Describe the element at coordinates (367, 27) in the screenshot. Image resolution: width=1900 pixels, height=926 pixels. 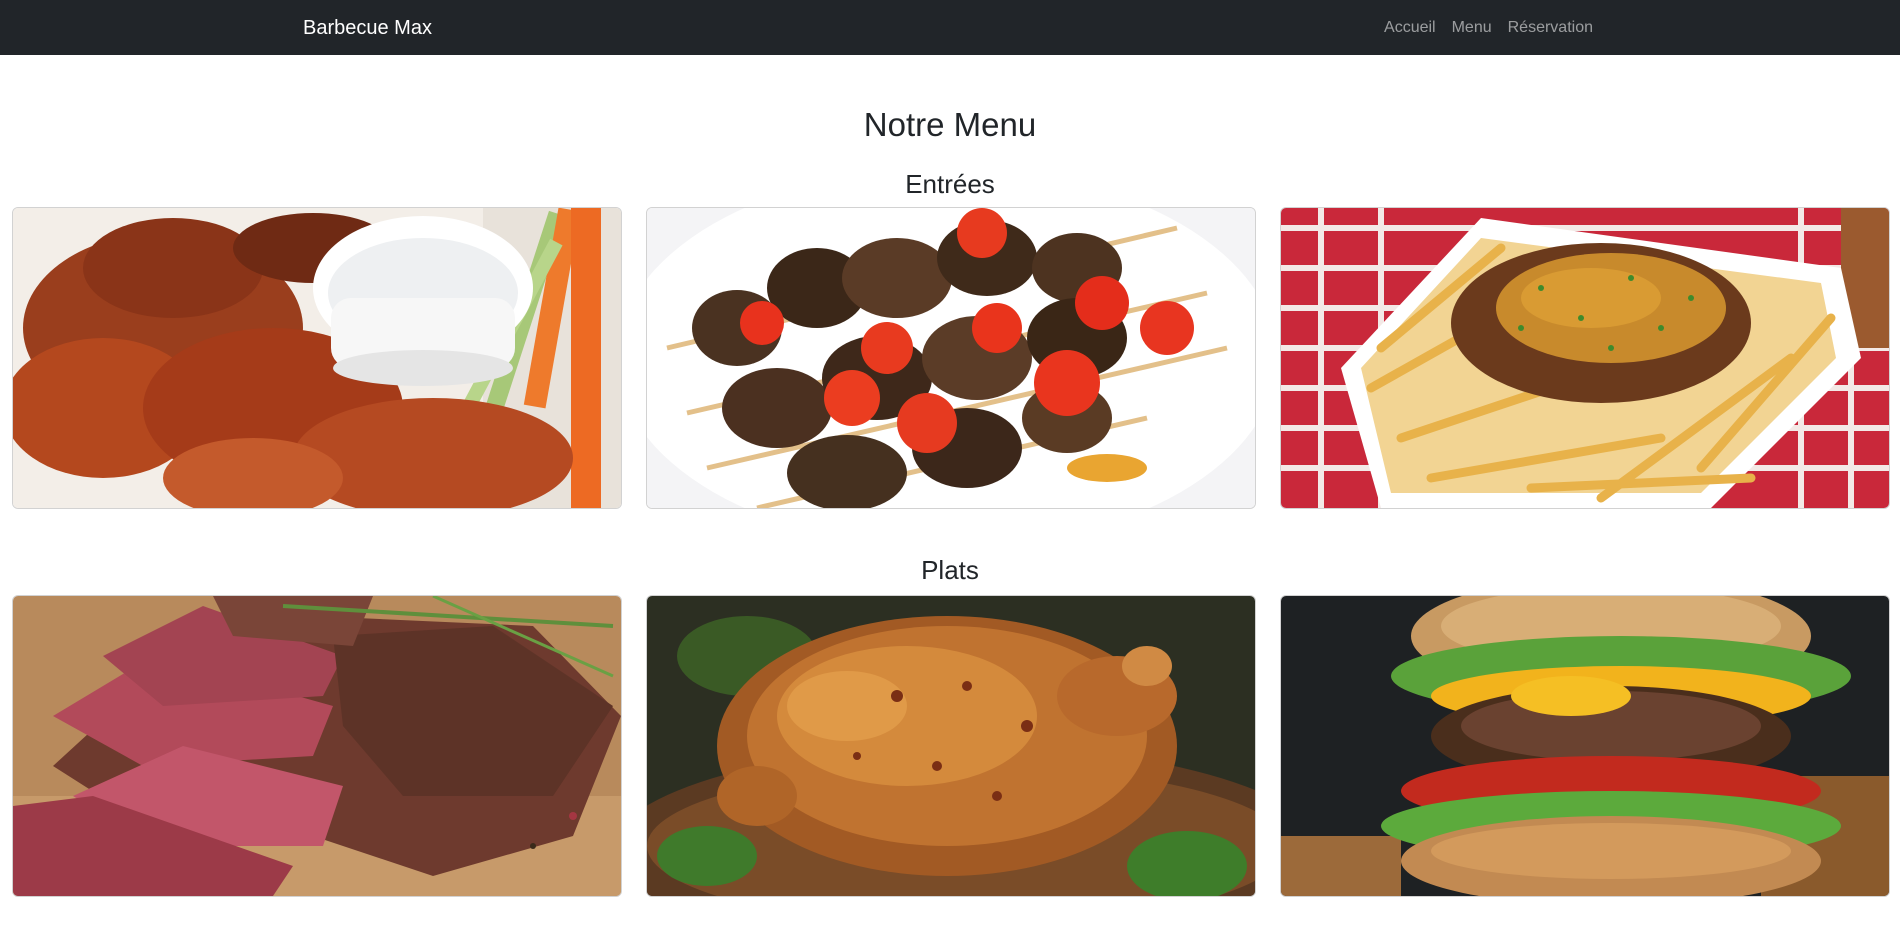
I see `brand-link: Barbecue Max` at that location.